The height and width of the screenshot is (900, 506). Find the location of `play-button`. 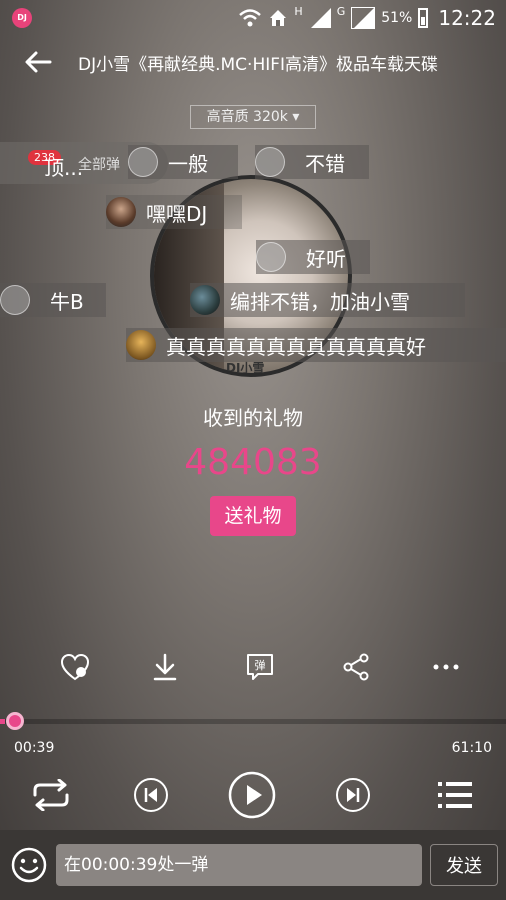

play-button is located at coordinates (252, 795).